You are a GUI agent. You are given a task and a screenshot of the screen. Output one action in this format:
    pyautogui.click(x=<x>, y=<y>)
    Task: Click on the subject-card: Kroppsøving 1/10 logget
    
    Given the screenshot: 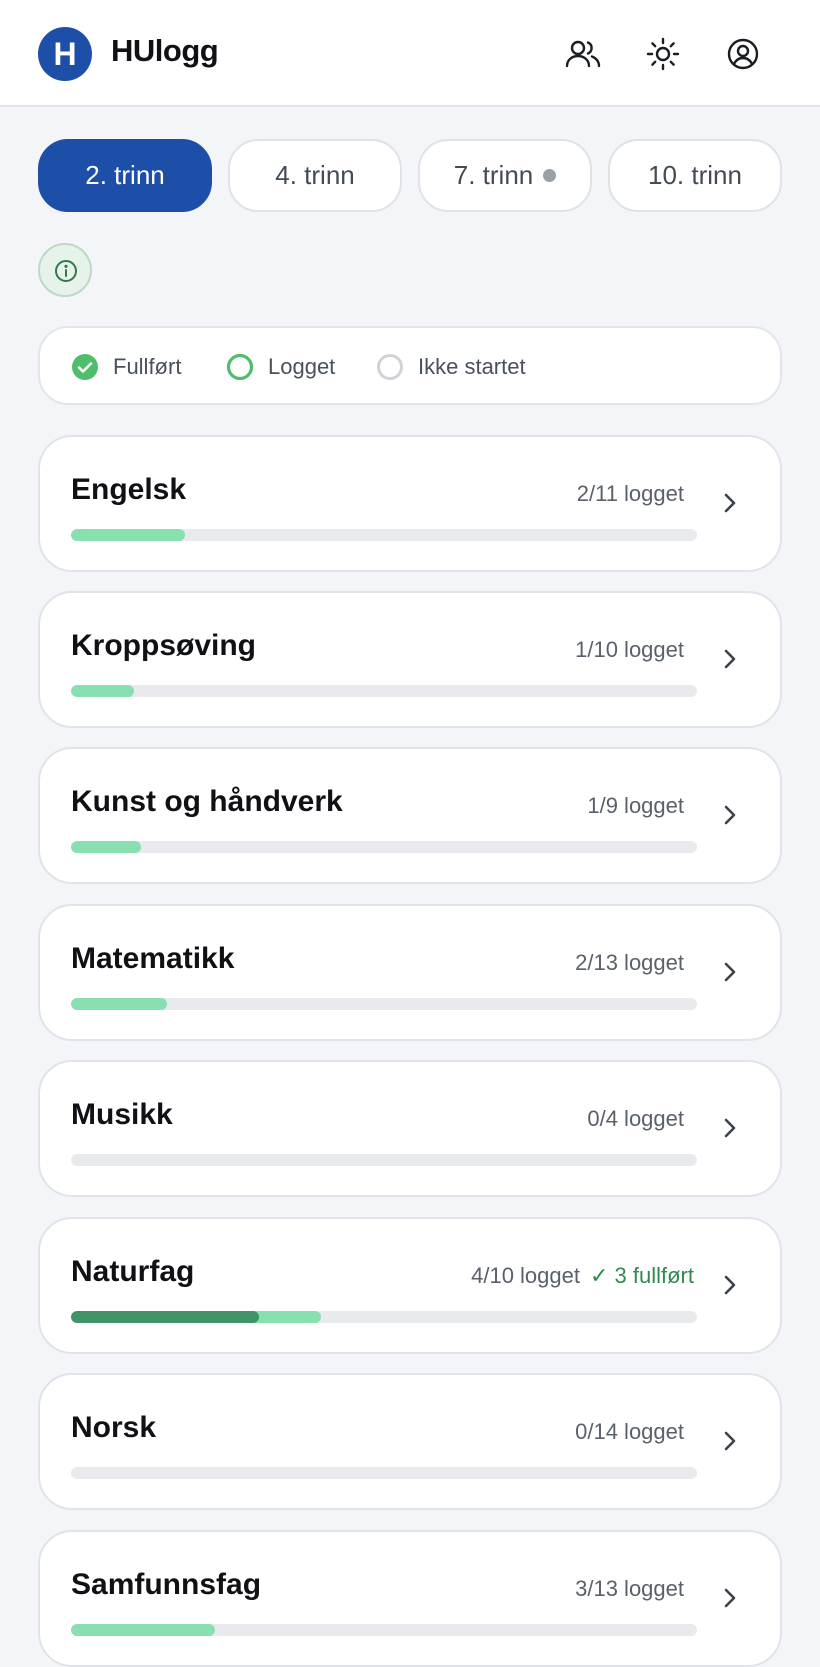 What is the action you would take?
    pyautogui.click(x=410, y=659)
    